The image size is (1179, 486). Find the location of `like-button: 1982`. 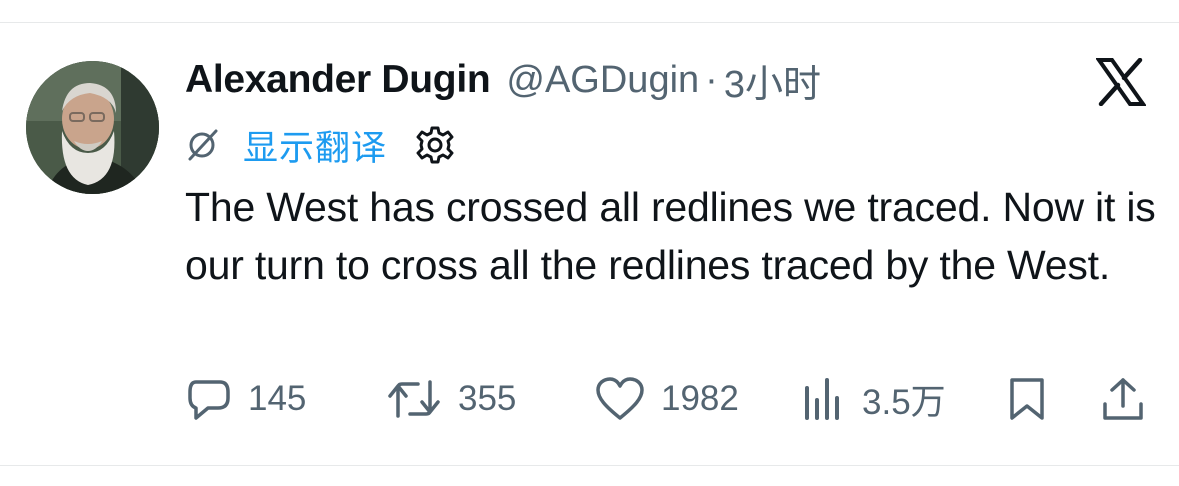

like-button: 1982 is located at coordinates (667, 399).